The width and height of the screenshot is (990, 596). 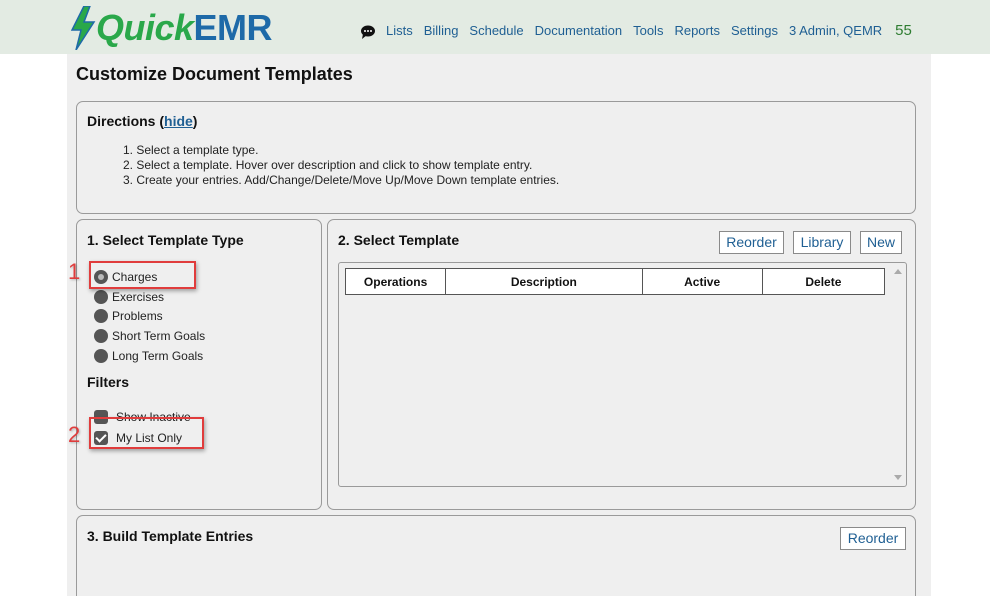 What do you see at coordinates (702, 281) in the screenshot?
I see `column-header-active: Active` at bounding box center [702, 281].